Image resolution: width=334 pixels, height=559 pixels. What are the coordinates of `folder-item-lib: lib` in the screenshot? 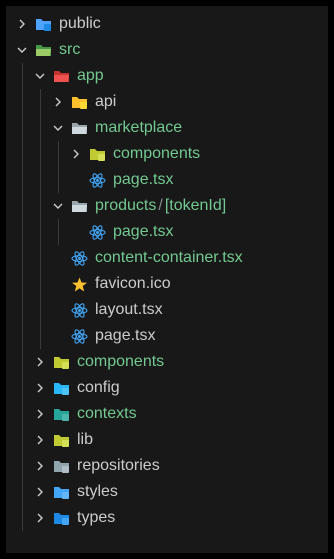 It's located at (167, 440).